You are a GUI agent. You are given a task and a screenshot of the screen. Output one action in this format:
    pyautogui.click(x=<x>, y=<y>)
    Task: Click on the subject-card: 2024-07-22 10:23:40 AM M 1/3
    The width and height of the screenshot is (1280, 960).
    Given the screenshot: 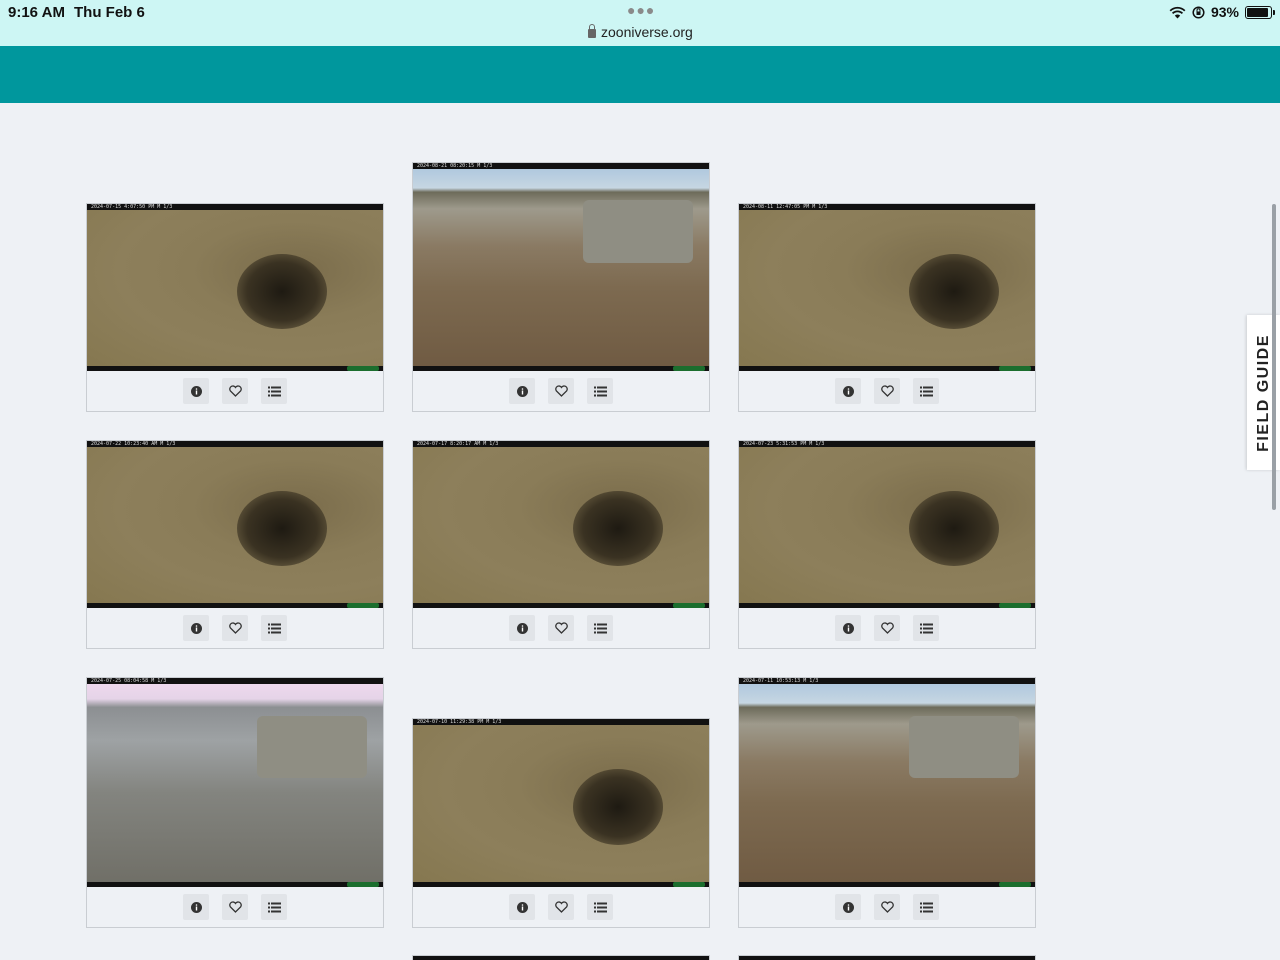 What is the action you would take?
    pyautogui.click(x=235, y=544)
    